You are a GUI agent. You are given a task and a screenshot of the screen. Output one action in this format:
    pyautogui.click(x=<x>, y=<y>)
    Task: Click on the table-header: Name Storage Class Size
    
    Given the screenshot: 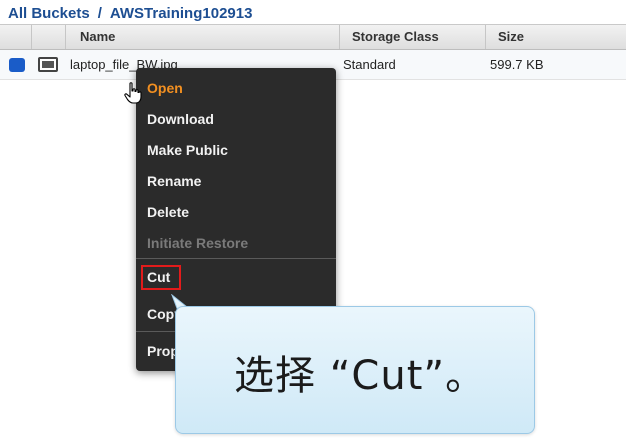 What is the action you would take?
    pyautogui.click(x=313, y=37)
    